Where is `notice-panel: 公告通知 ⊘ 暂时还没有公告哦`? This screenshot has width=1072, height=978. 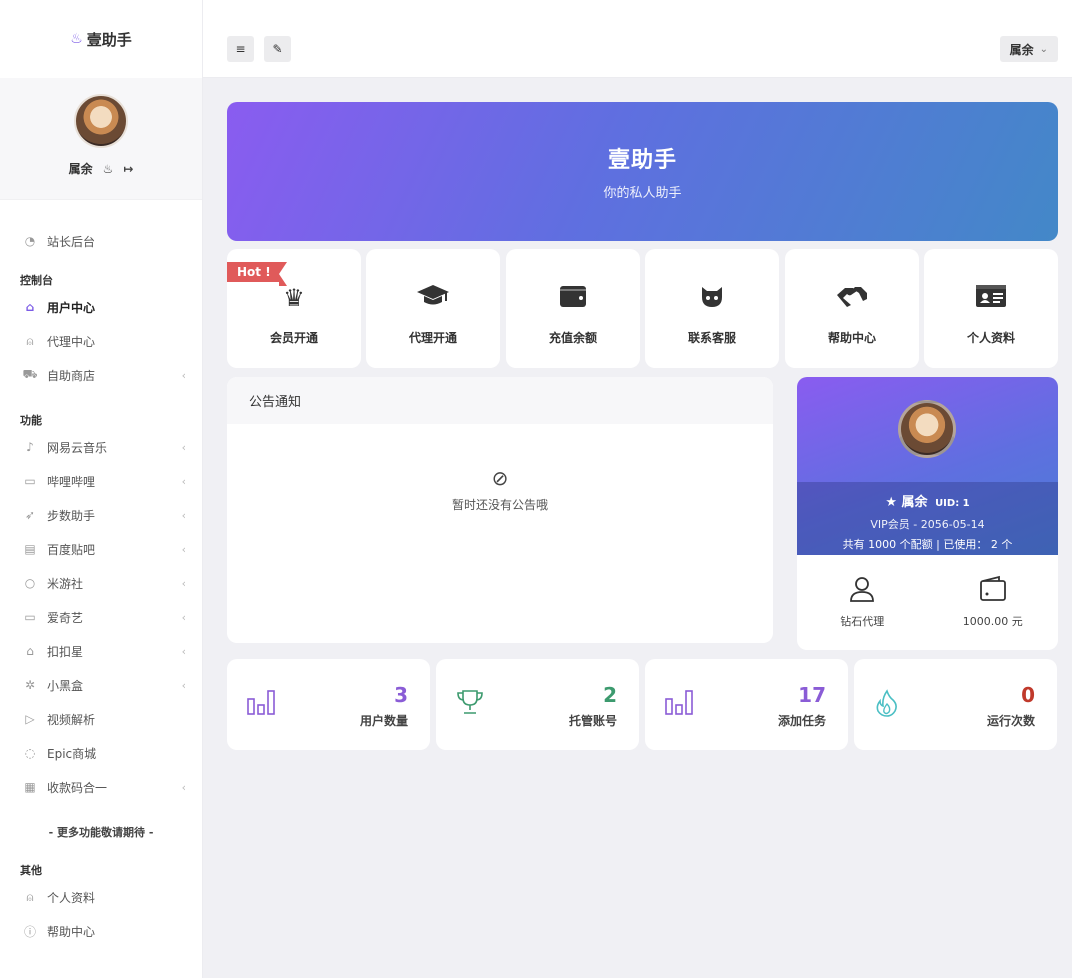
notice-panel: 公告通知 ⊘ 暂时还没有公告哦 is located at coordinates (500, 510).